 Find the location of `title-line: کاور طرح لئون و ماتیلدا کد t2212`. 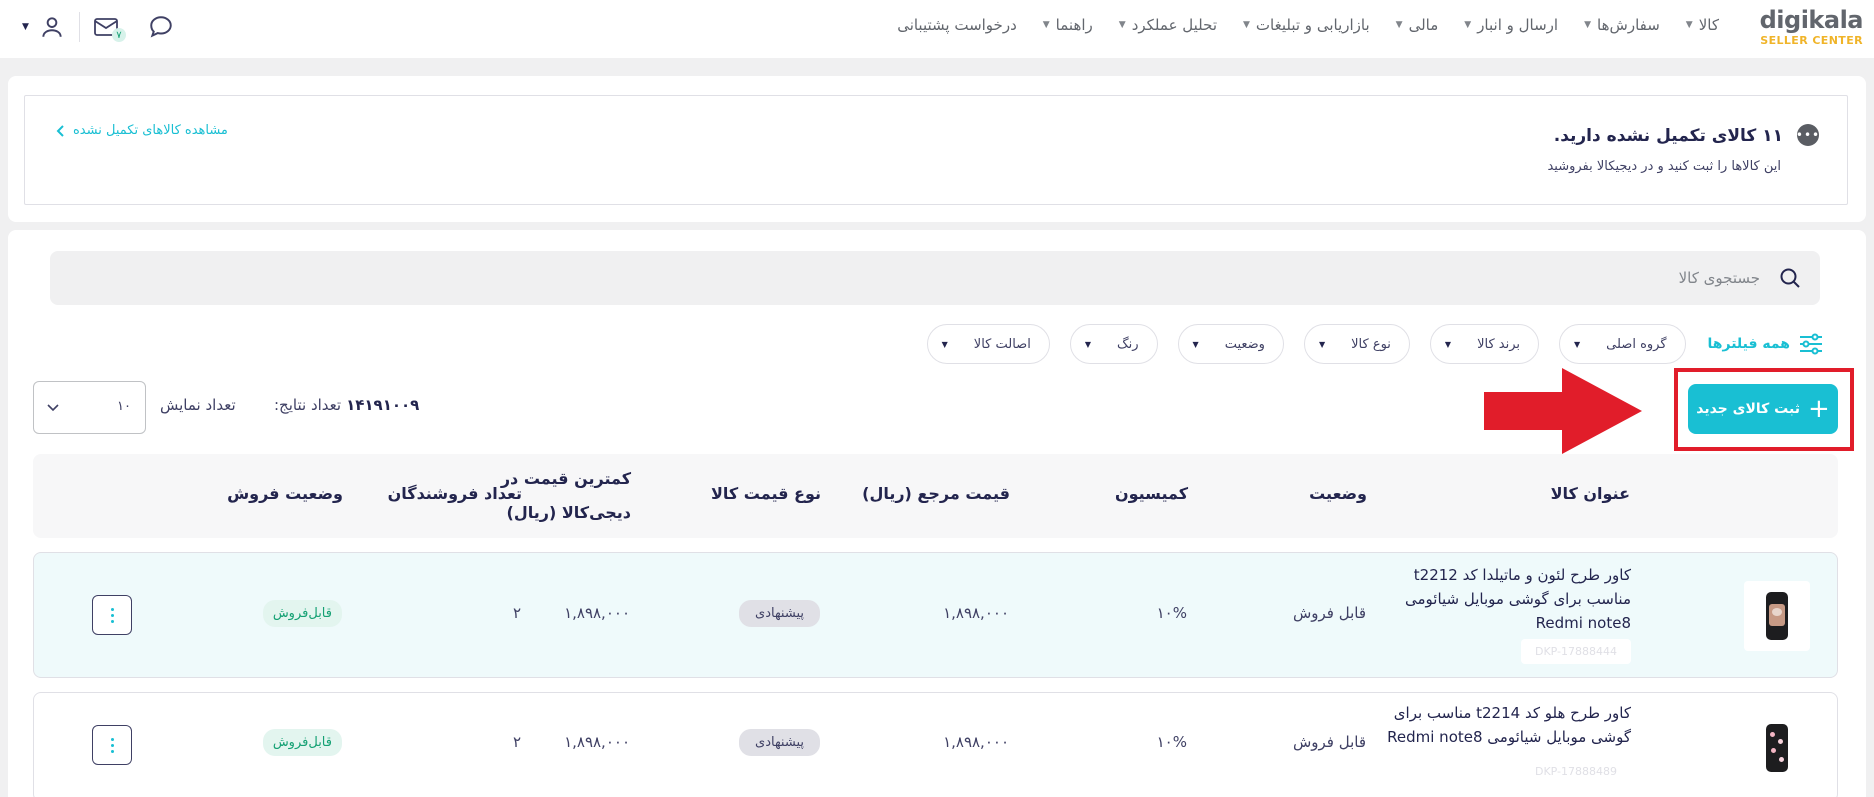

title-line: کاور طرح لئون و ماتیلدا کد t2212 is located at coordinates (1522, 575).